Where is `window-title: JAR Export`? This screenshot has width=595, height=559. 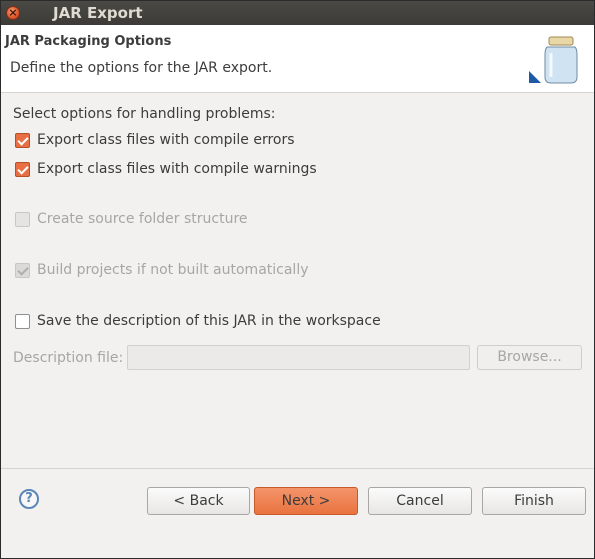
window-title: JAR Export is located at coordinates (98, 13).